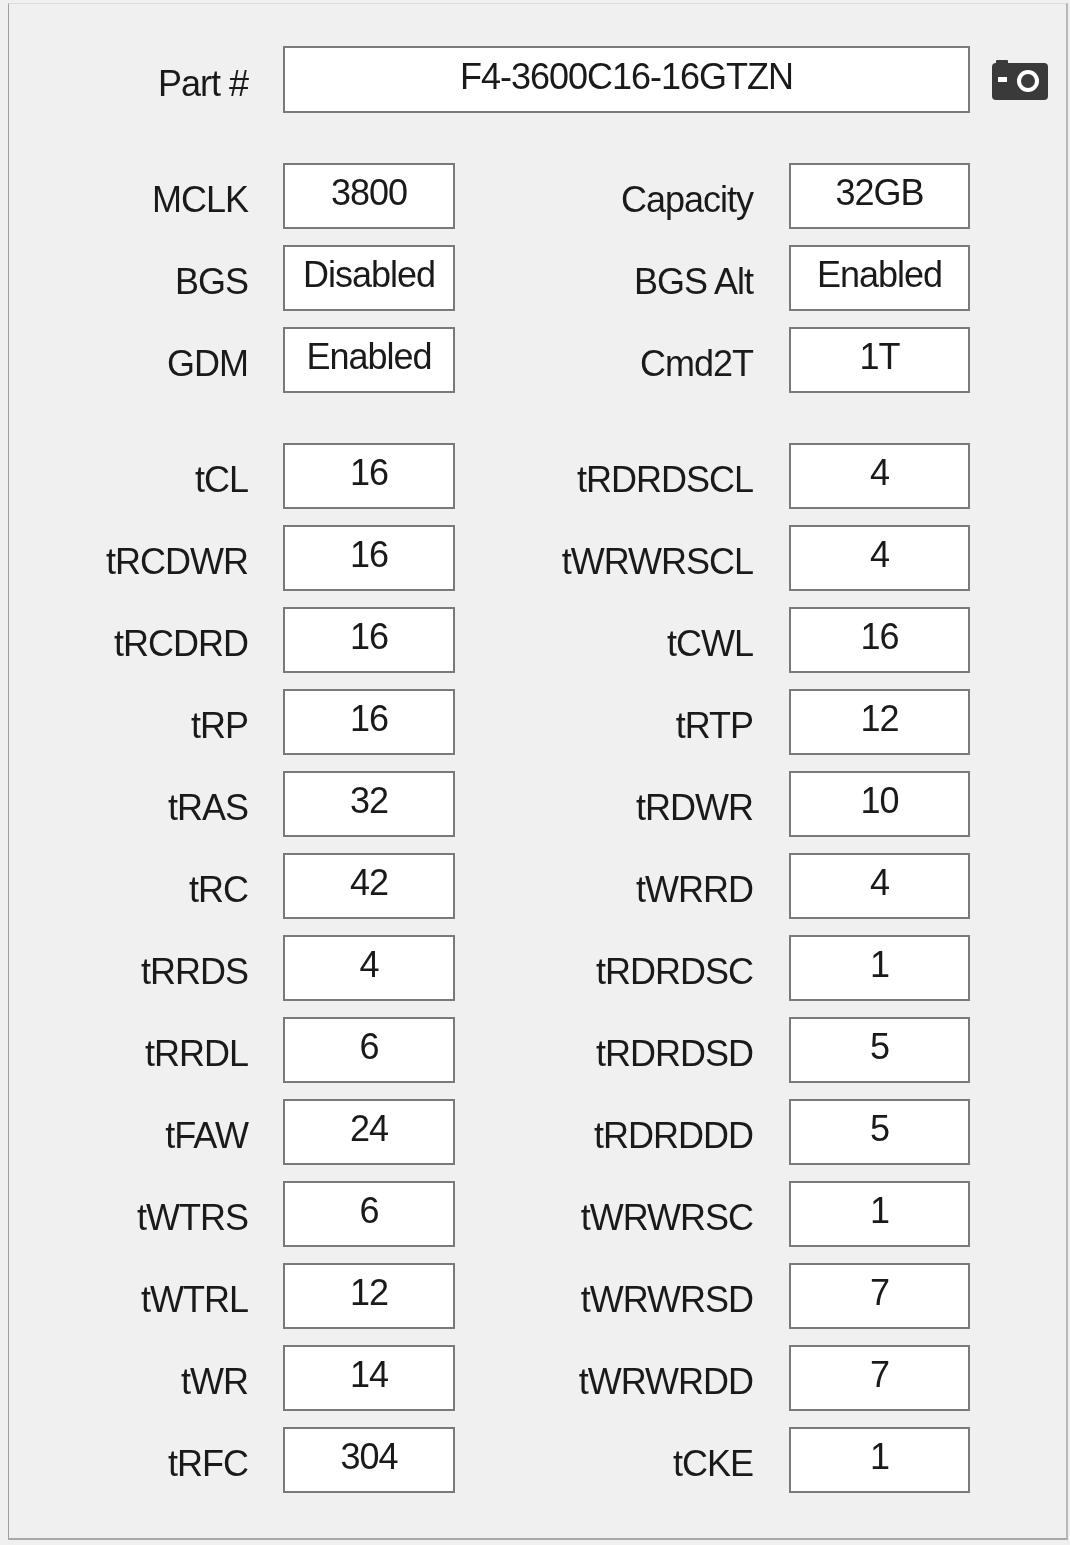 The image size is (1070, 1545). Describe the element at coordinates (180, 643) in the screenshot. I see `field-label: tRCDRD` at that location.